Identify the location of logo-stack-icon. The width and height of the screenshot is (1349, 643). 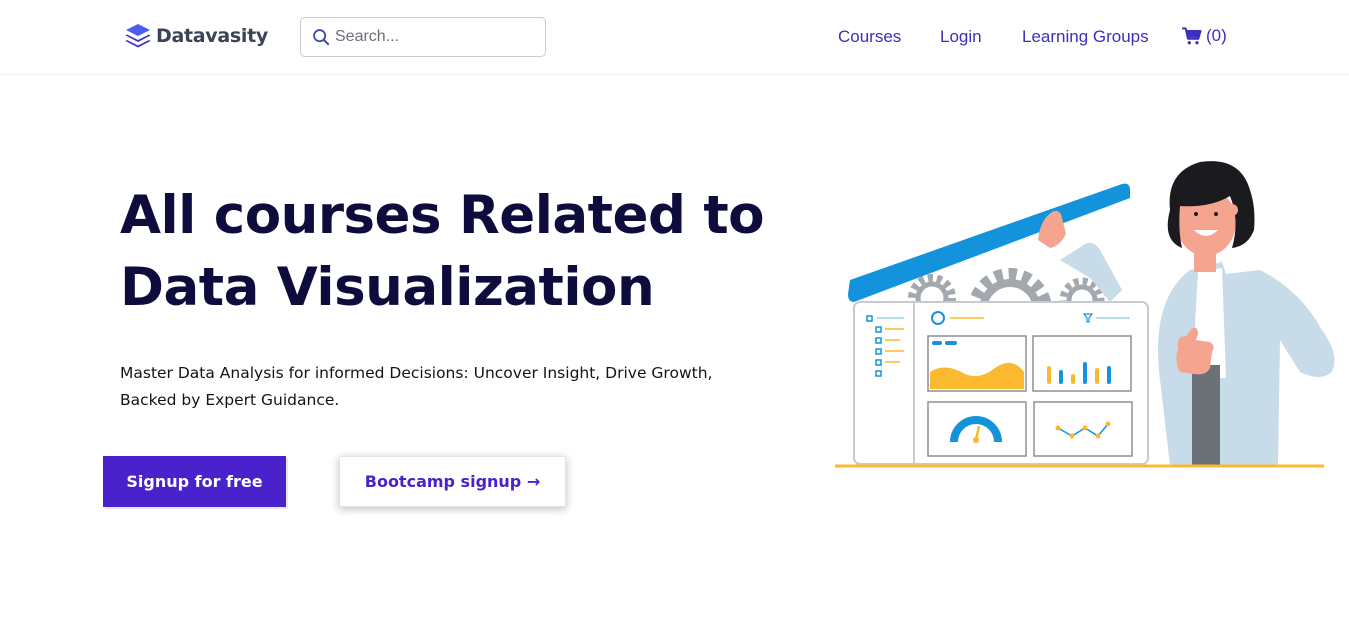
(138, 36).